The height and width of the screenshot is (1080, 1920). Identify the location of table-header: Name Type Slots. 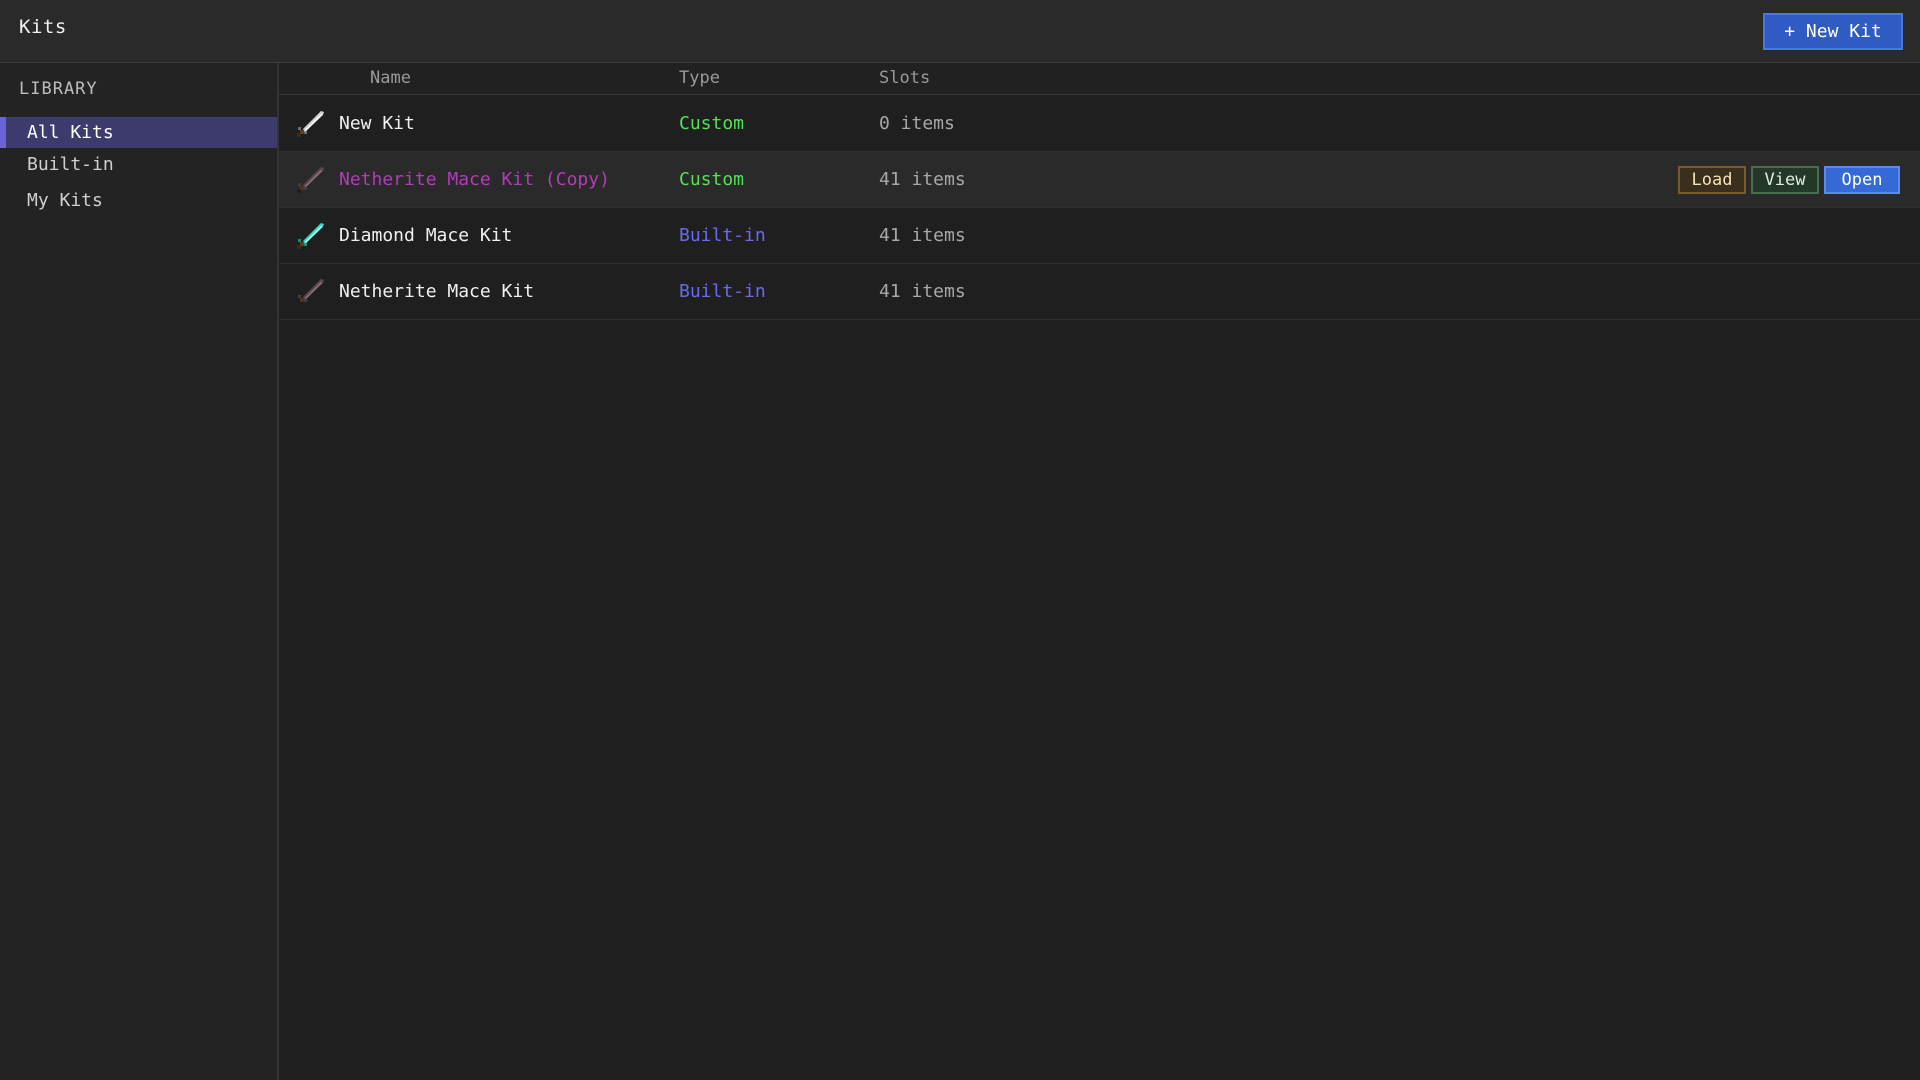
(1099, 79).